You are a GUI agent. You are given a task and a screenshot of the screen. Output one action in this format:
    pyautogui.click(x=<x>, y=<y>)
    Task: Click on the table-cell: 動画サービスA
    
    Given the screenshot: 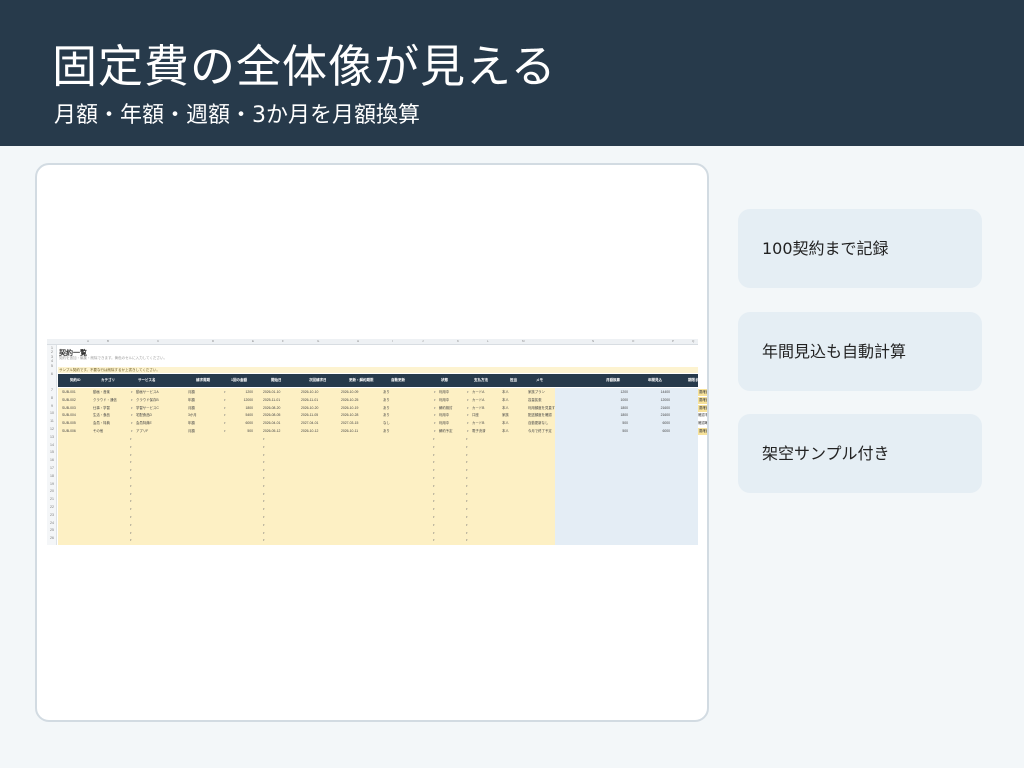 What is the action you would take?
    pyautogui.click(x=147, y=392)
    